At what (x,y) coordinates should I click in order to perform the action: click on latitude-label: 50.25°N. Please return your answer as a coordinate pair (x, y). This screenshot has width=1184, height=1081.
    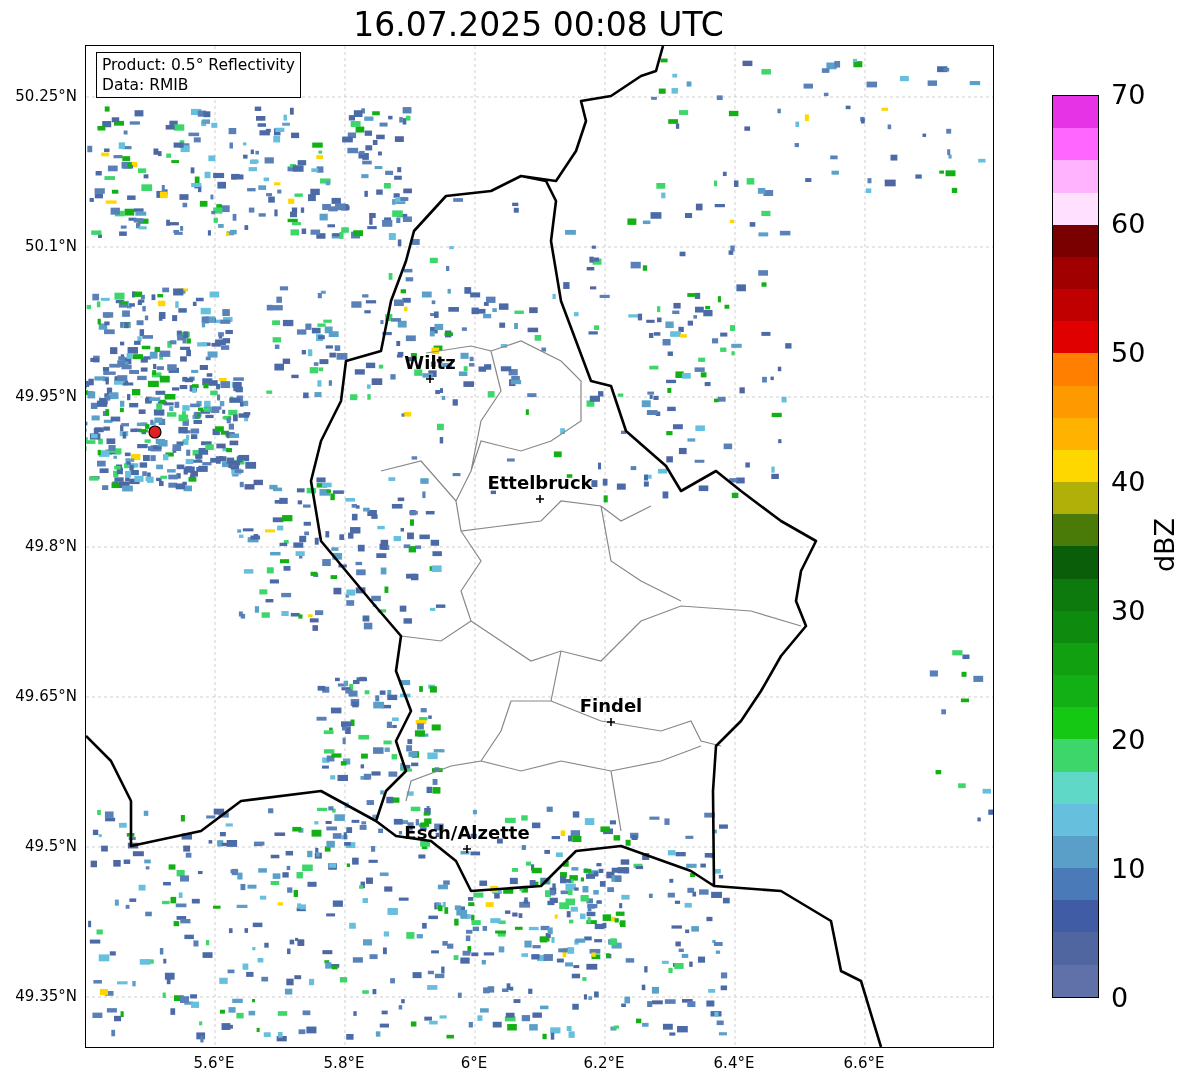
    Looking at the image, I should click on (46, 96).